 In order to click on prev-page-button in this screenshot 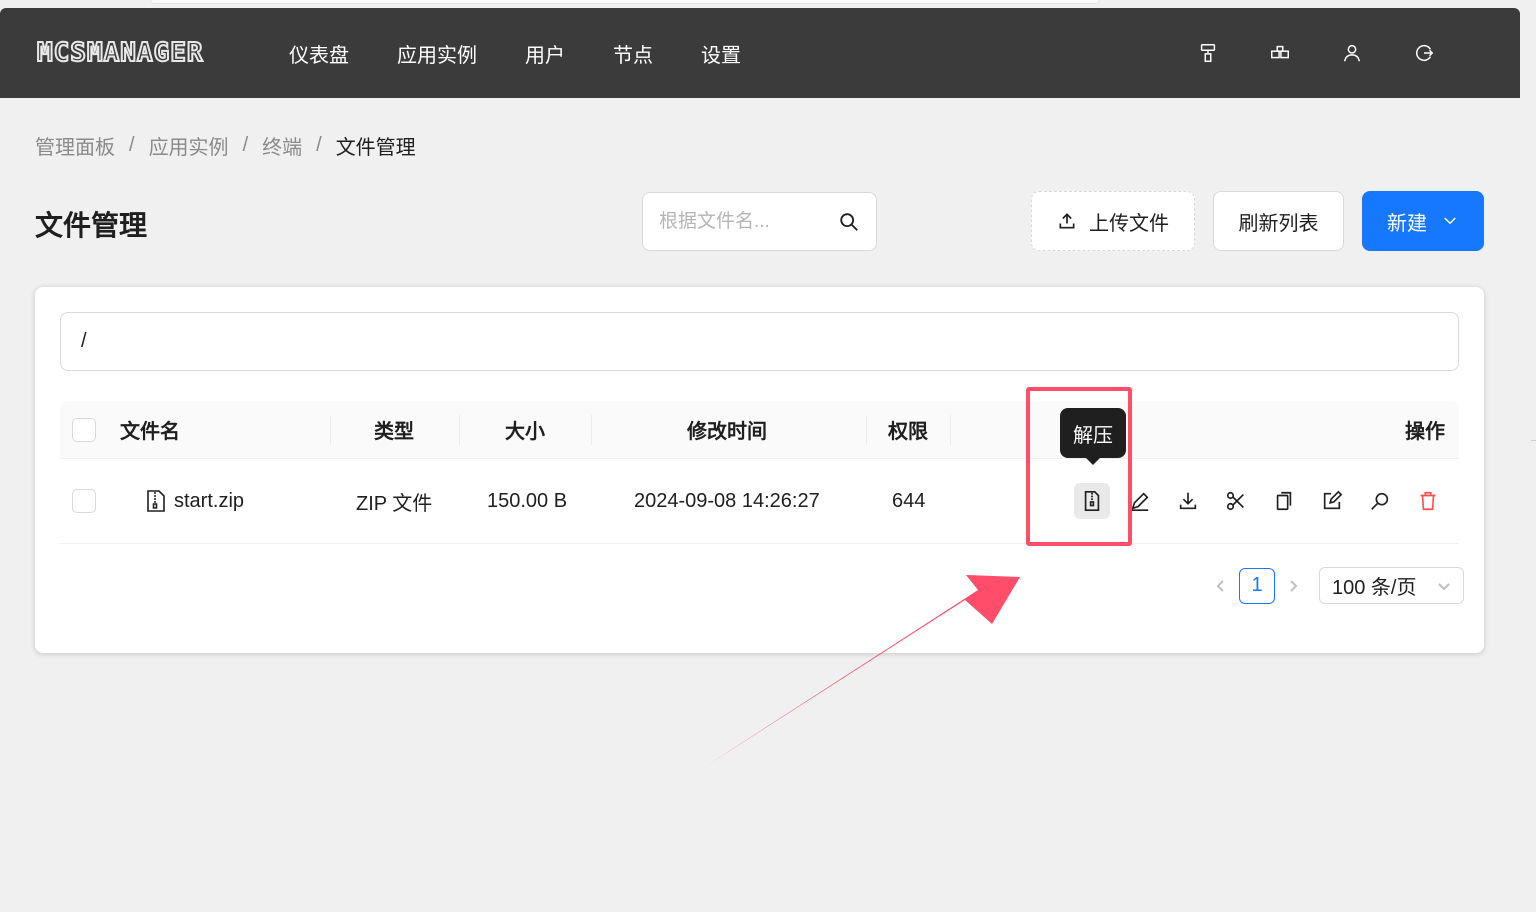, I will do `click(1221, 586)`.